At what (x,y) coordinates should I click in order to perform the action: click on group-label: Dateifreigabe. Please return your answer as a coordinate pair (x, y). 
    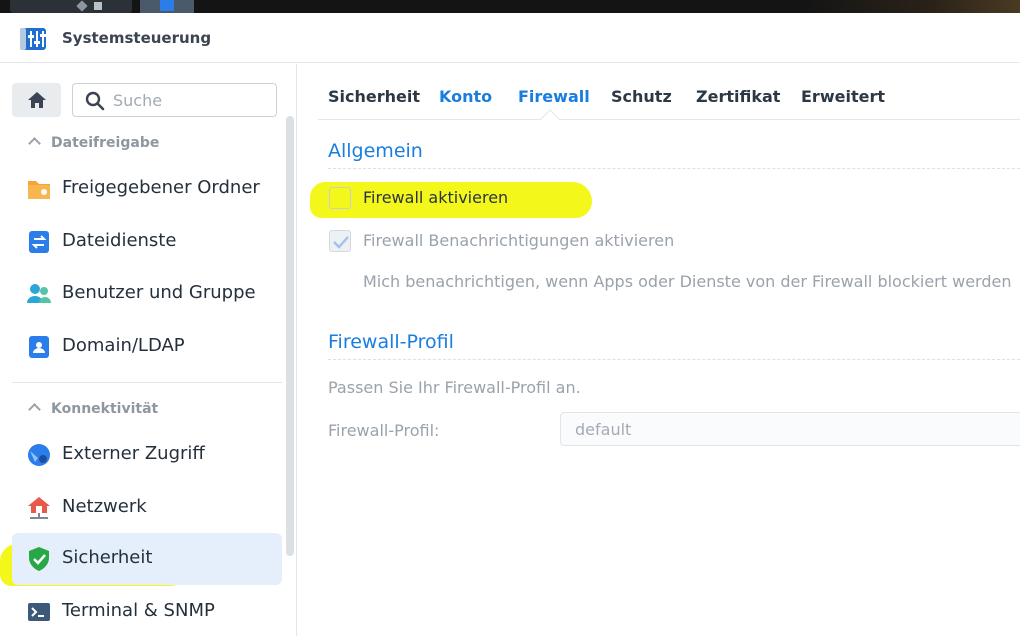
    Looking at the image, I should click on (105, 143).